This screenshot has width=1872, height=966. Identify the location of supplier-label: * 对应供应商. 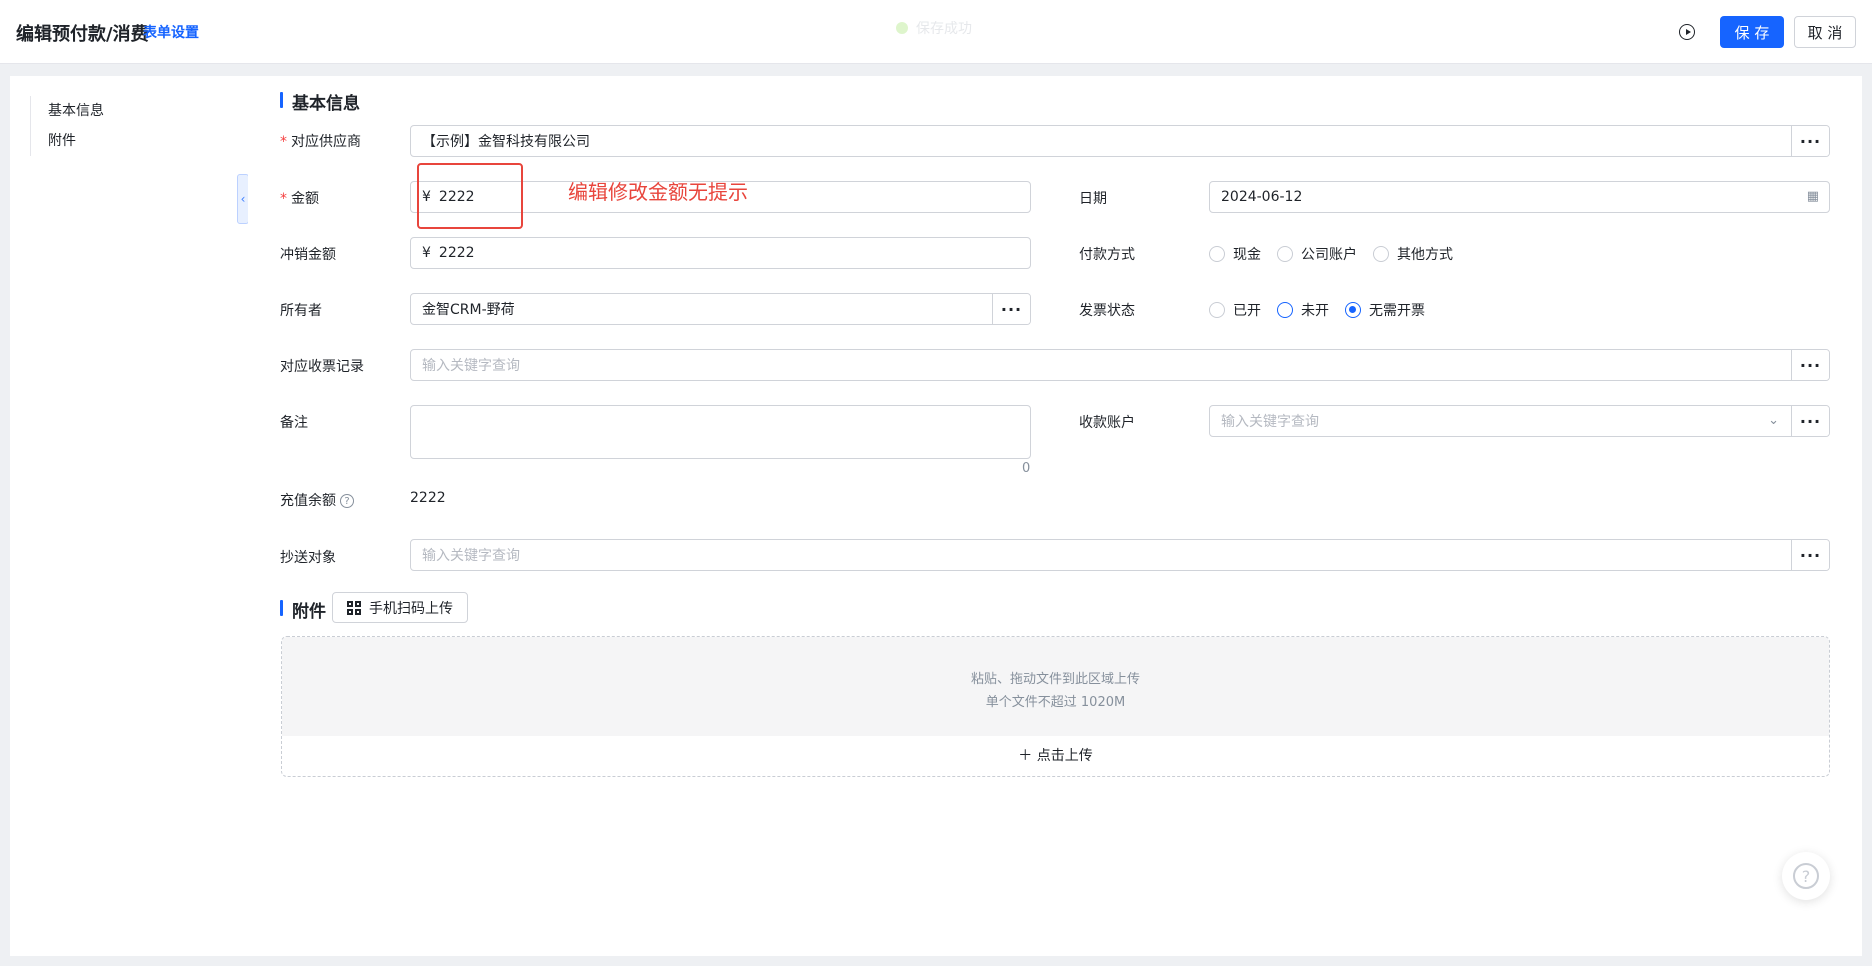
(320, 142).